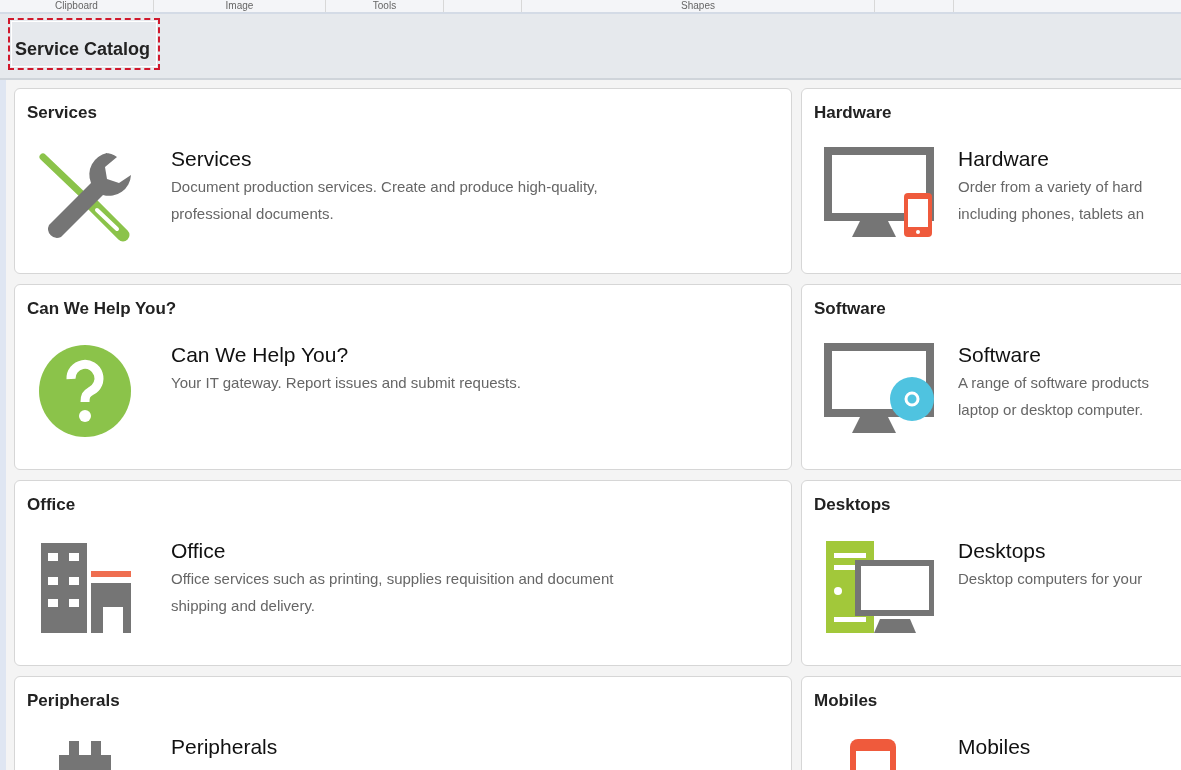  I want to click on card-title: Services, so click(211, 159).